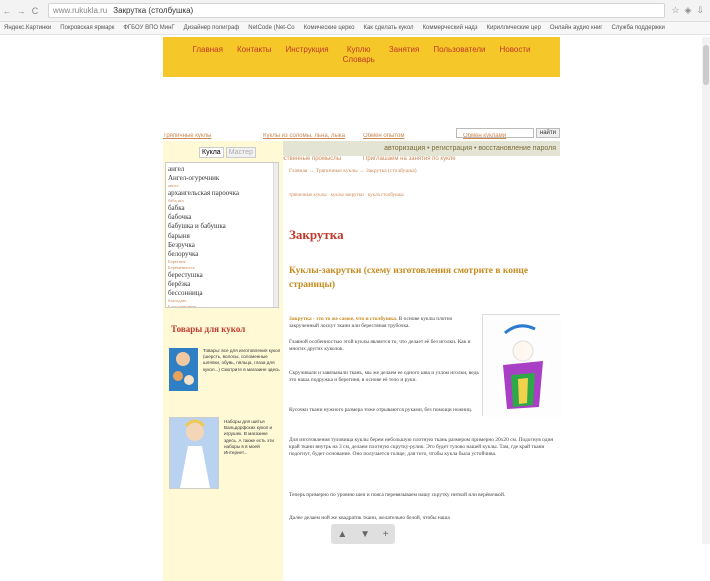 The height and width of the screenshot is (581, 710). What do you see at coordinates (275, 235) in the screenshot?
I see `dictionary-scrollbar` at bounding box center [275, 235].